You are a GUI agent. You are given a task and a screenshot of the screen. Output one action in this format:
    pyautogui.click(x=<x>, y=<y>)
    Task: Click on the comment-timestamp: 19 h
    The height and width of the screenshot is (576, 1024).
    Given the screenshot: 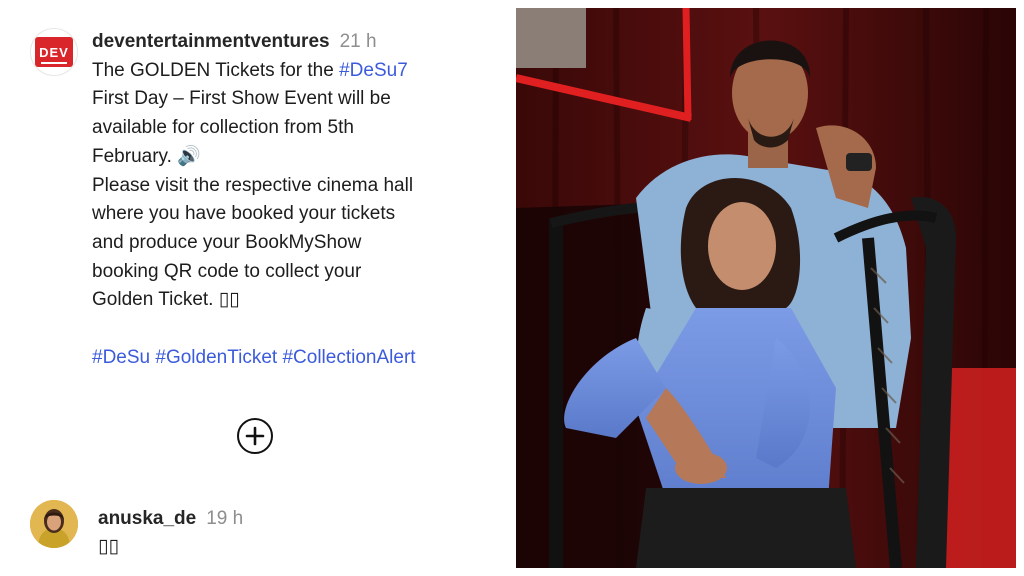 What is the action you would take?
    pyautogui.click(x=224, y=518)
    